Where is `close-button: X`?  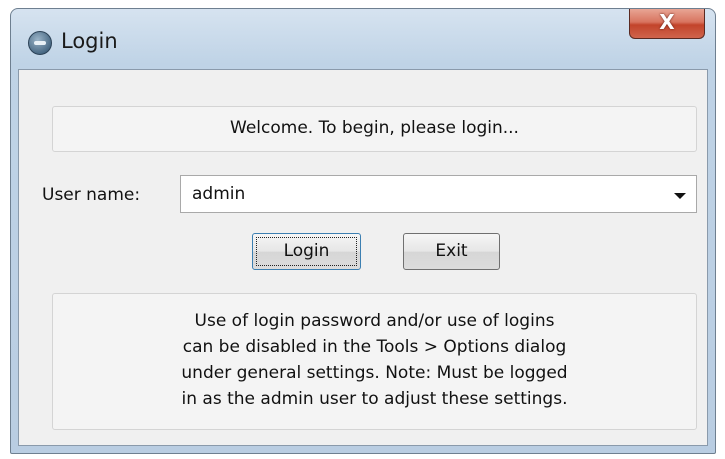
close-button: X is located at coordinates (667, 24).